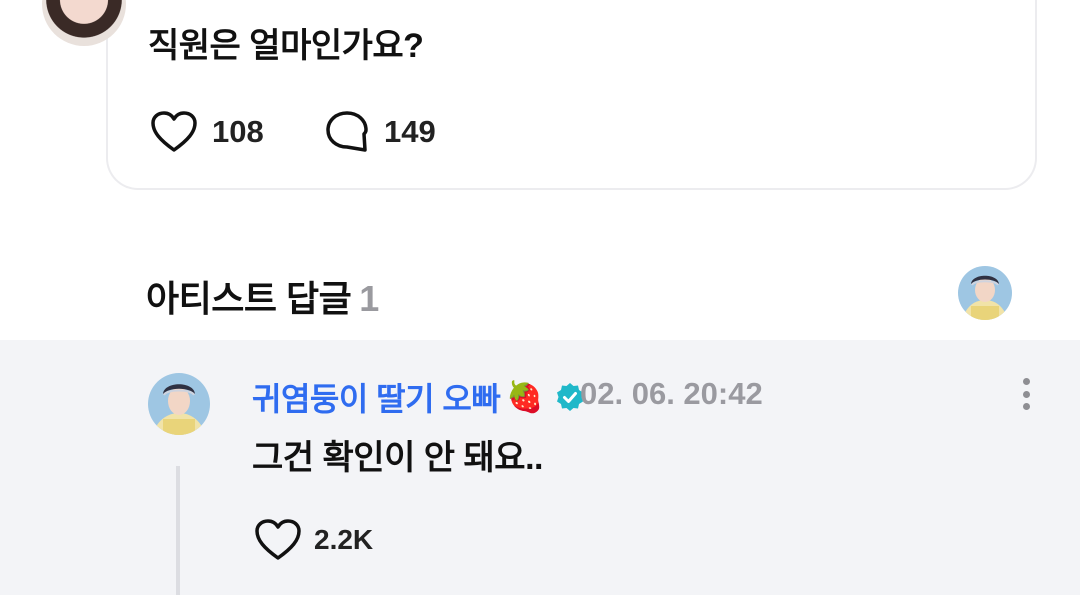  What do you see at coordinates (286, 46) in the screenshot?
I see `post-text: 직원은 얼마인가요?` at bounding box center [286, 46].